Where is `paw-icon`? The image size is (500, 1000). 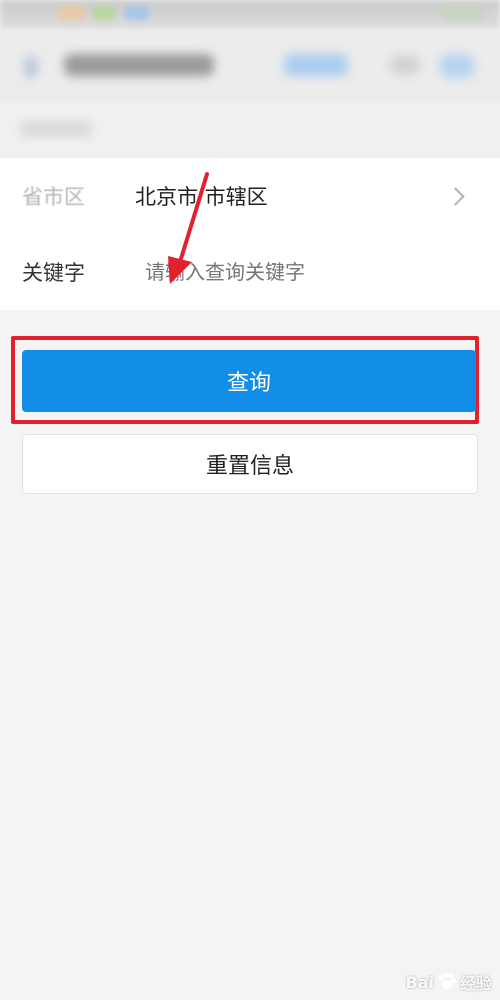 paw-icon is located at coordinates (447, 981).